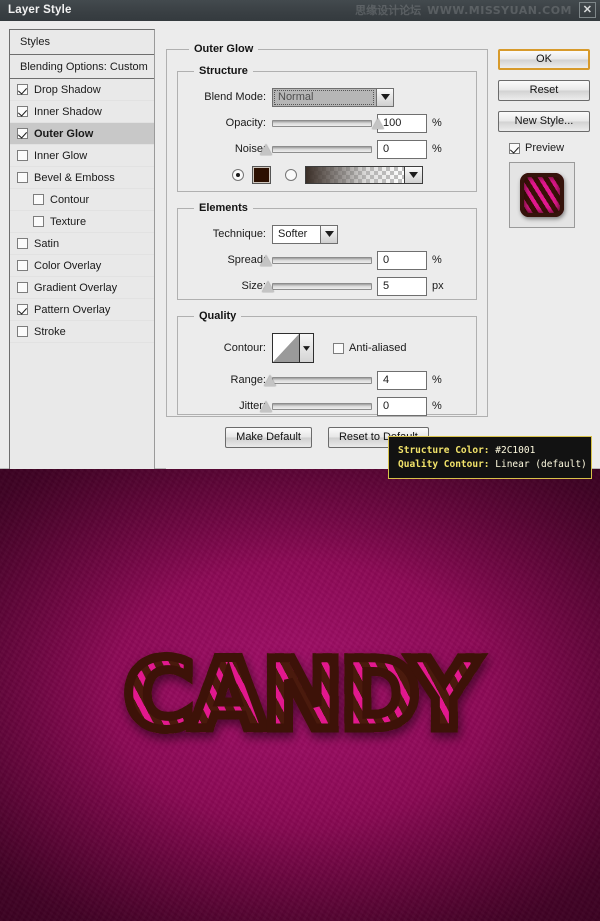 The image size is (600, 921). Describe the element at coordinates (82, 67) in the screenshot. I see `blending-options-item: Blending Options: Custom` at that location.